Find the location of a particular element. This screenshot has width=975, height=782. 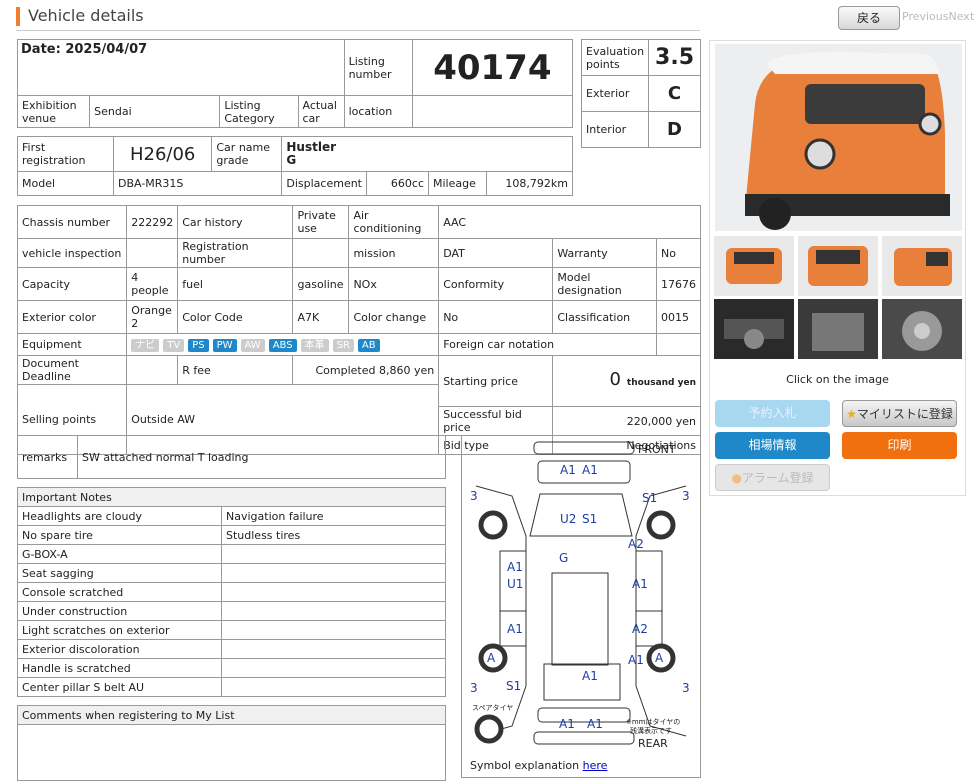

equip-badge-abs: ABS is located at coordinates (282, 345).